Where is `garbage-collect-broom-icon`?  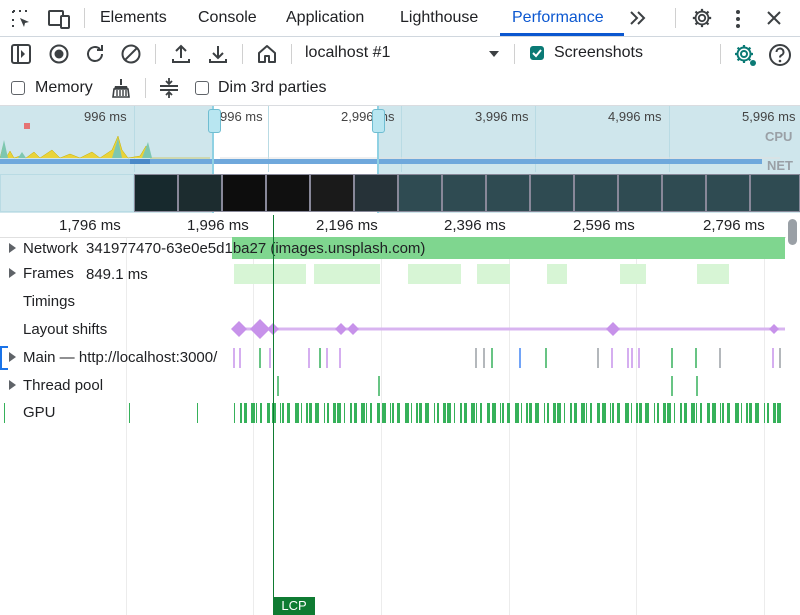 garbage-collect-broom-icon is located at coordinates (121, 88).